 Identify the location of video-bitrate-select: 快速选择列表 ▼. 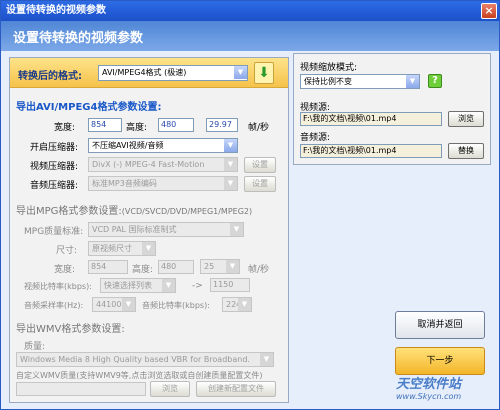
(138, 285).